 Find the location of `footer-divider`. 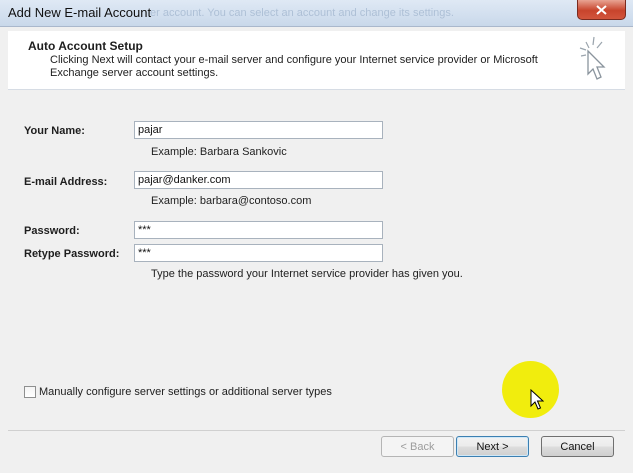

footer-divider is located at coordinates (316, 430).